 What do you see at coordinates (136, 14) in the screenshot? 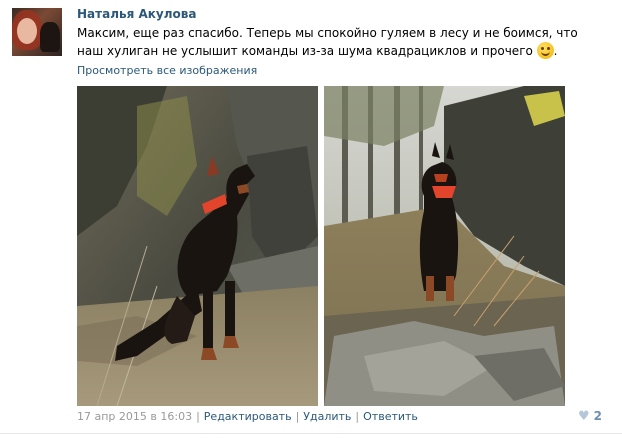
I see `author-name: Наталья Акулова` at bounding box center [136, 14].